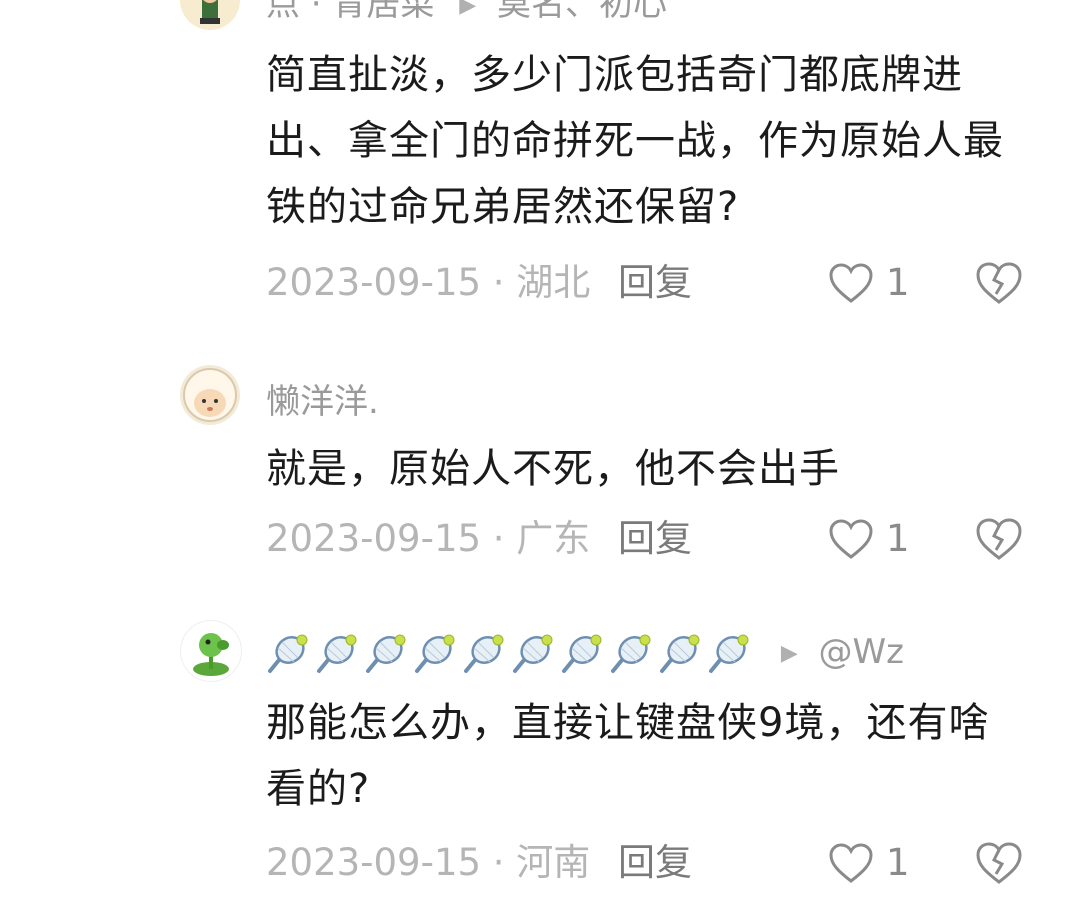 This screenshot has width=1079, height=905. I want to click on comment-author: ▶ @Wz, so click(585, 653).